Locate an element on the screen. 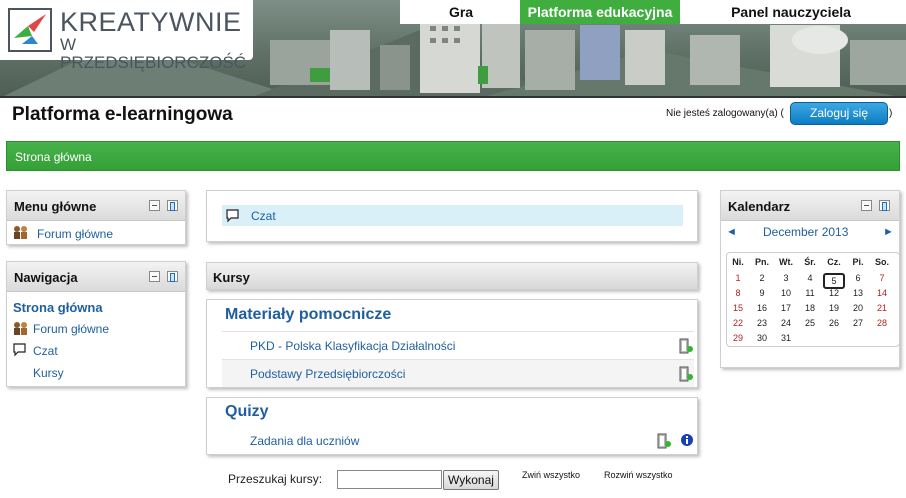  main-menu-block: Menu główne Forum główne is located at coordinates (96, 217).